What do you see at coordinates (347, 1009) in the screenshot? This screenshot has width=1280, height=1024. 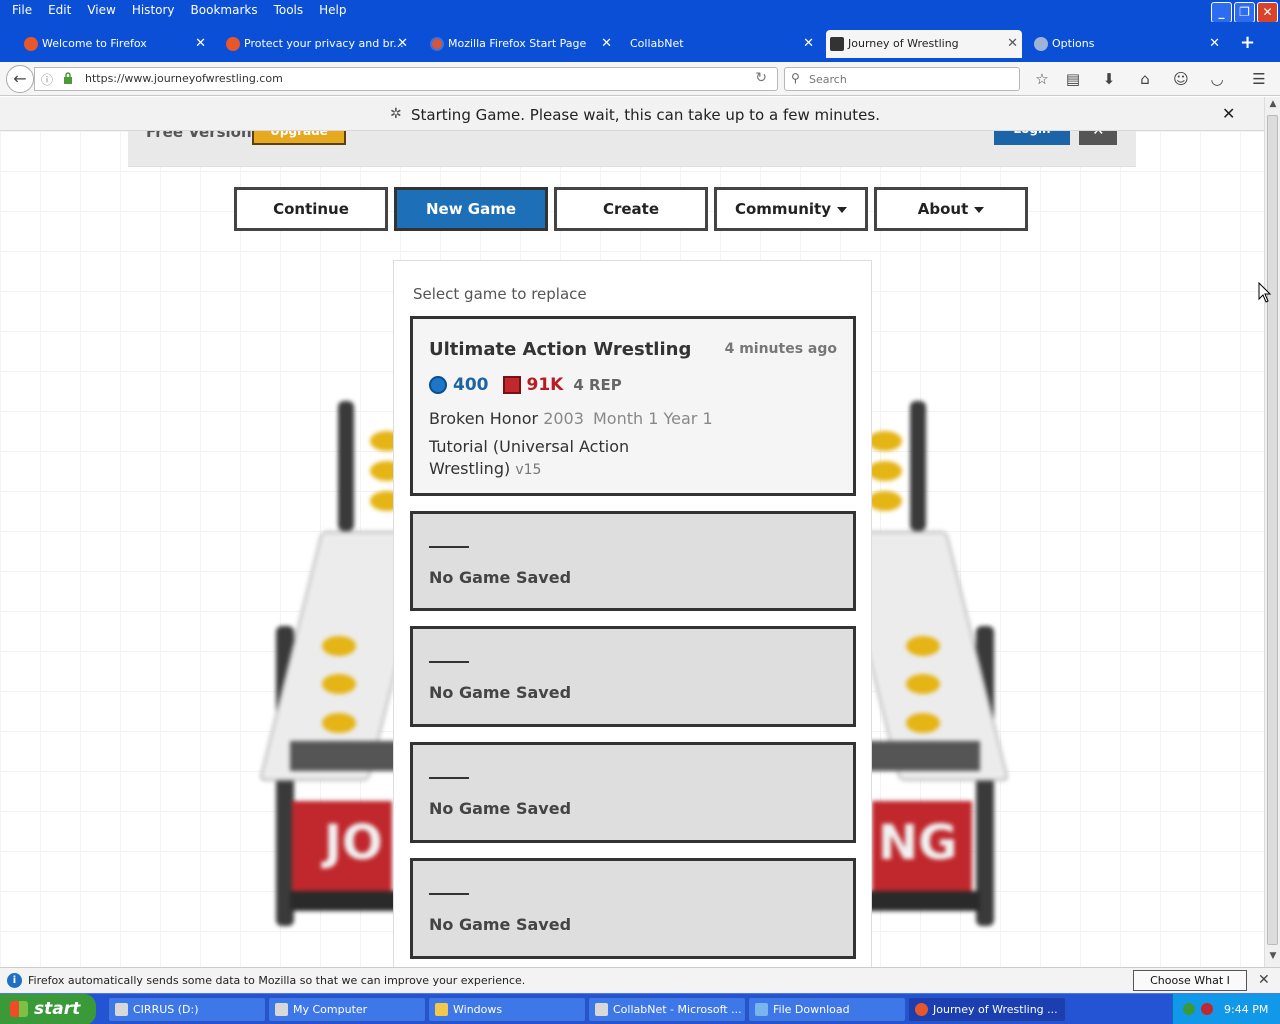 I see `task-my-computer: My Computer` at bounding box center [347, 1009].